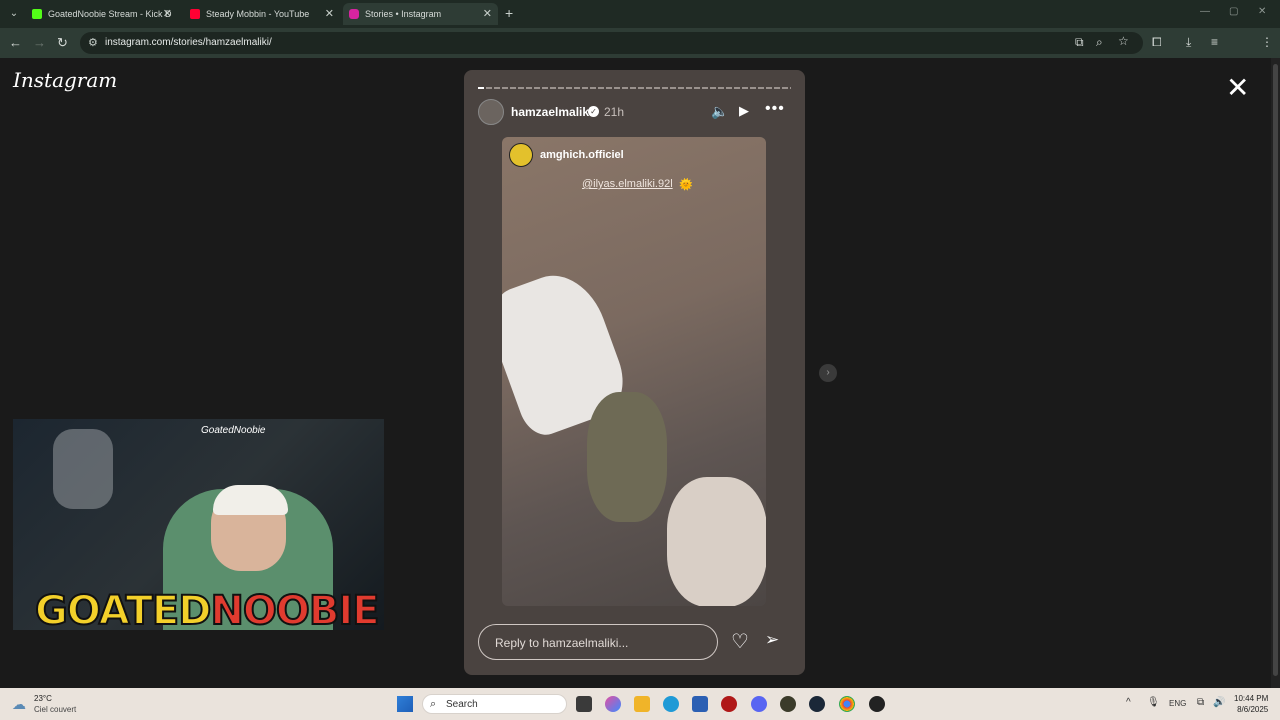  What do you see at coordinates (110, 14) in the screenshot?
I see `tab-title: GoatedNoobie Stream - Kick D` at bounding box center [110, 14].